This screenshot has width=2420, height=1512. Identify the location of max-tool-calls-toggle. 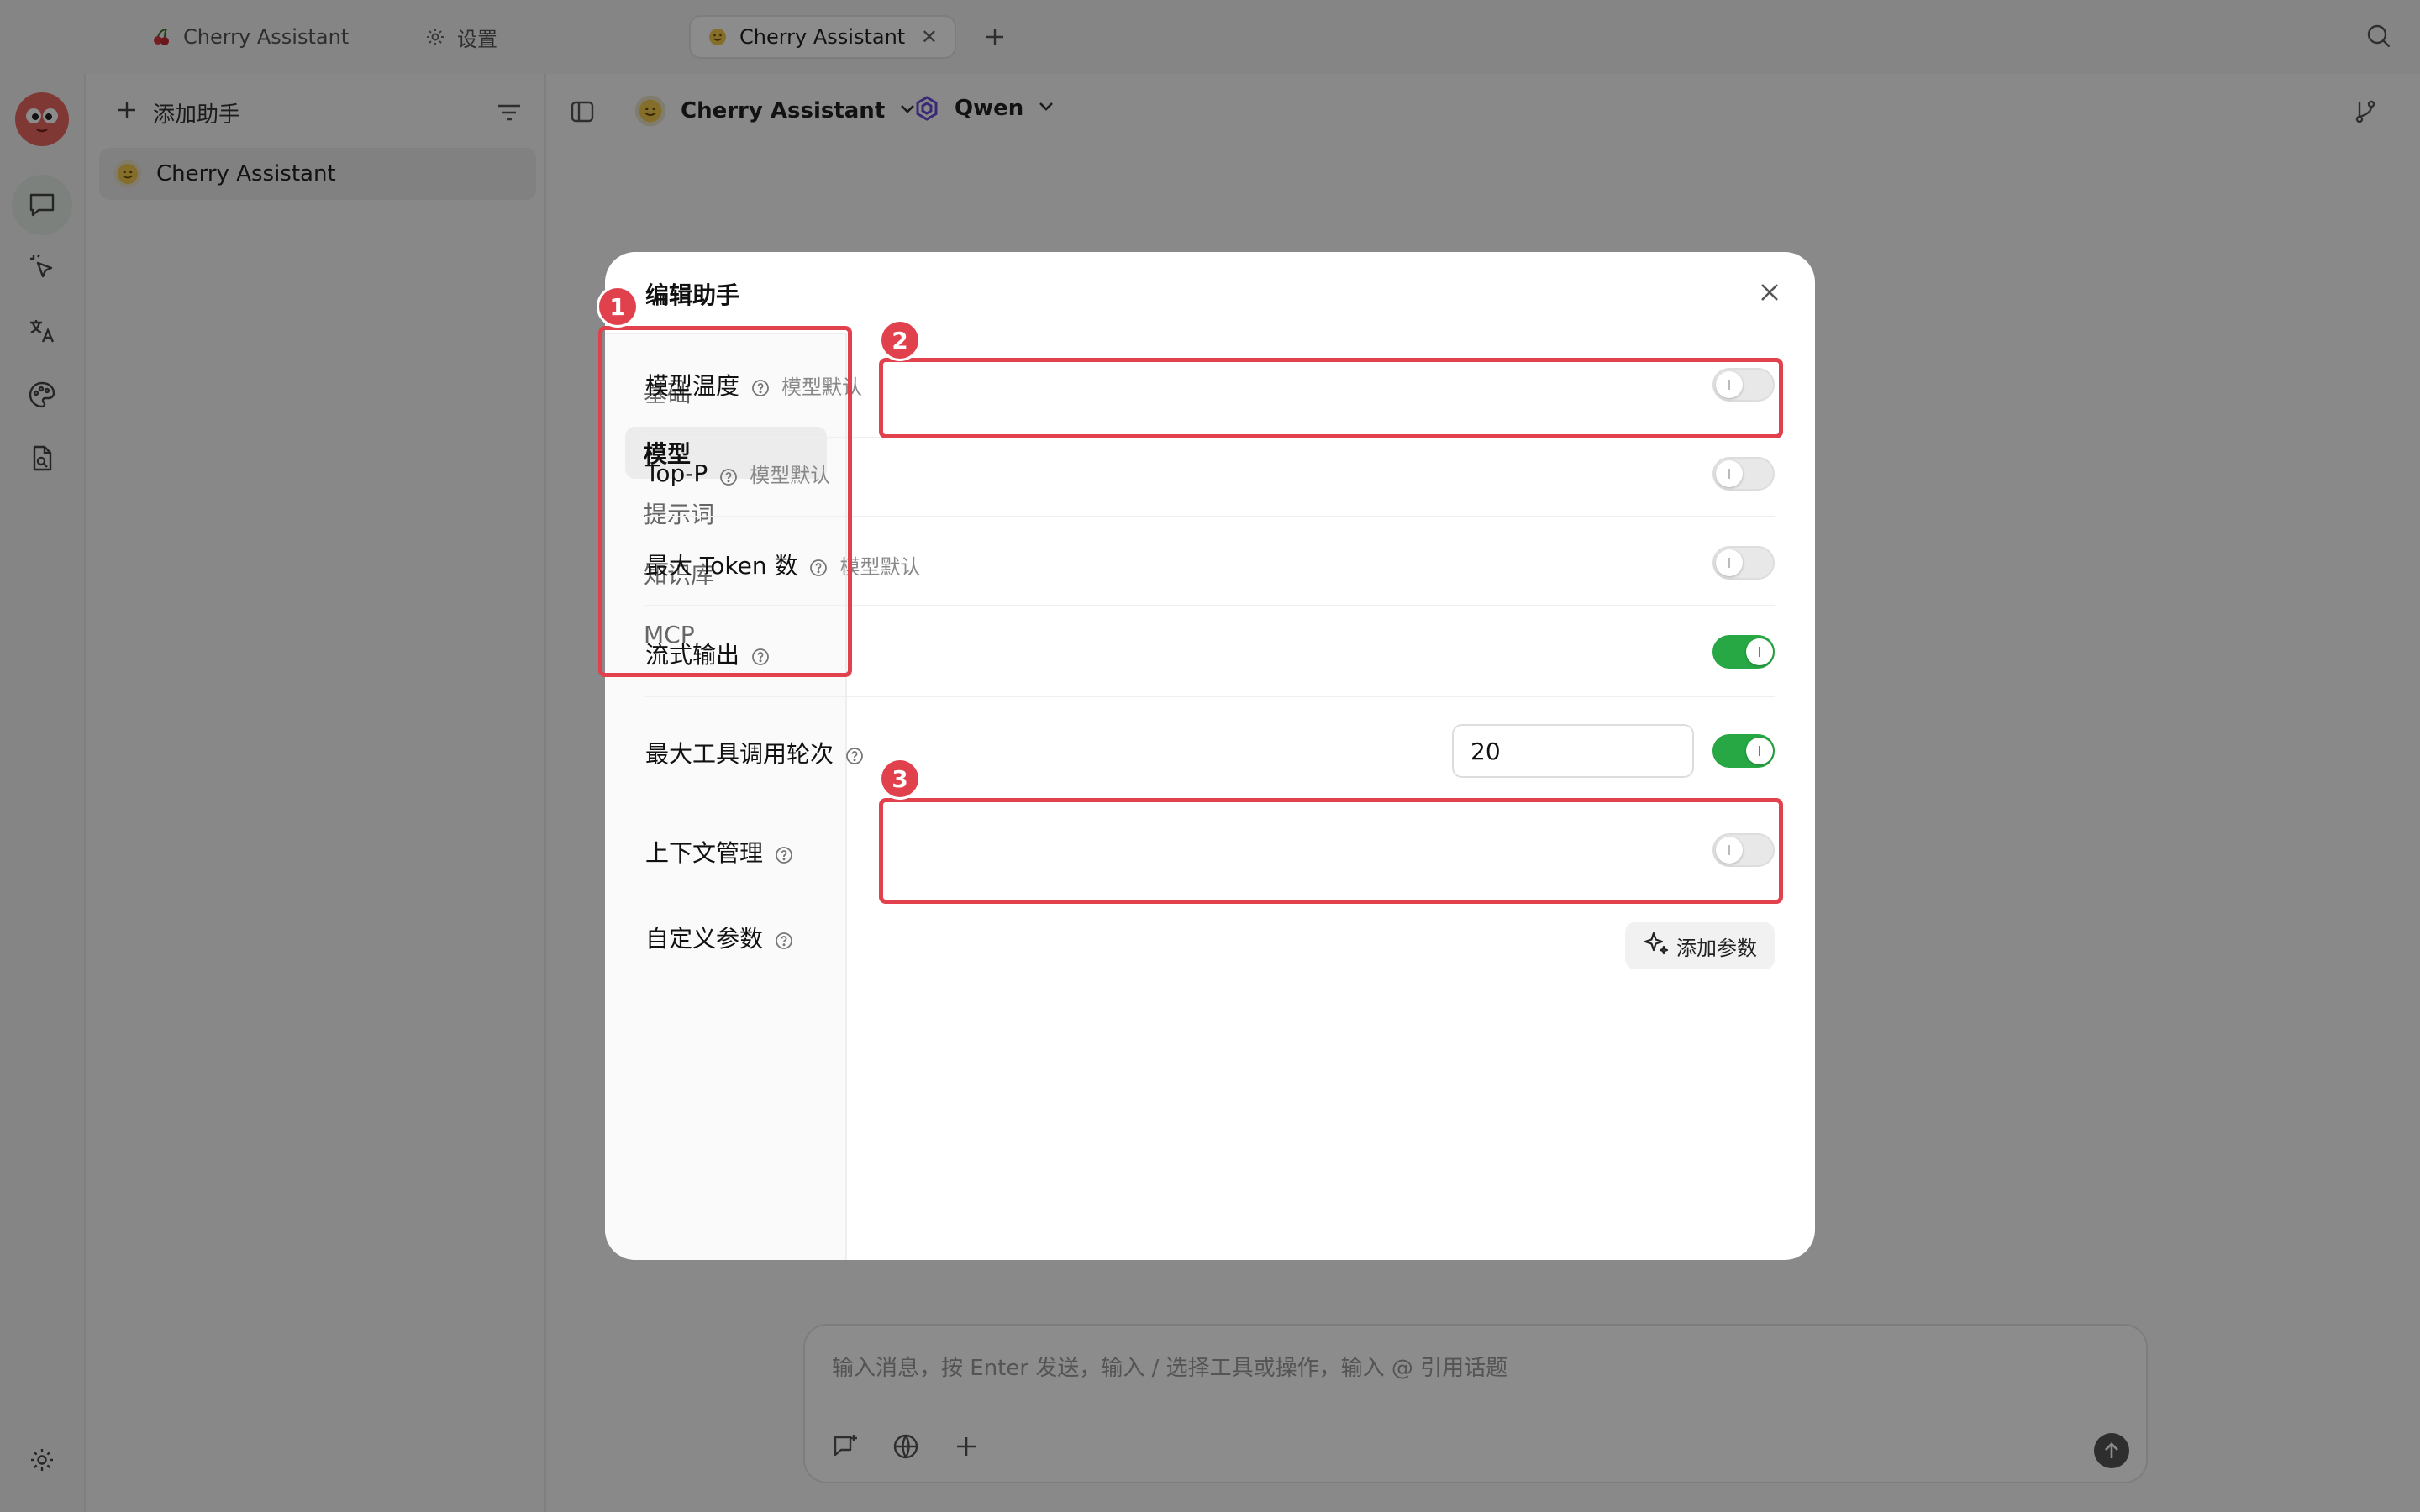
(1743, 751).